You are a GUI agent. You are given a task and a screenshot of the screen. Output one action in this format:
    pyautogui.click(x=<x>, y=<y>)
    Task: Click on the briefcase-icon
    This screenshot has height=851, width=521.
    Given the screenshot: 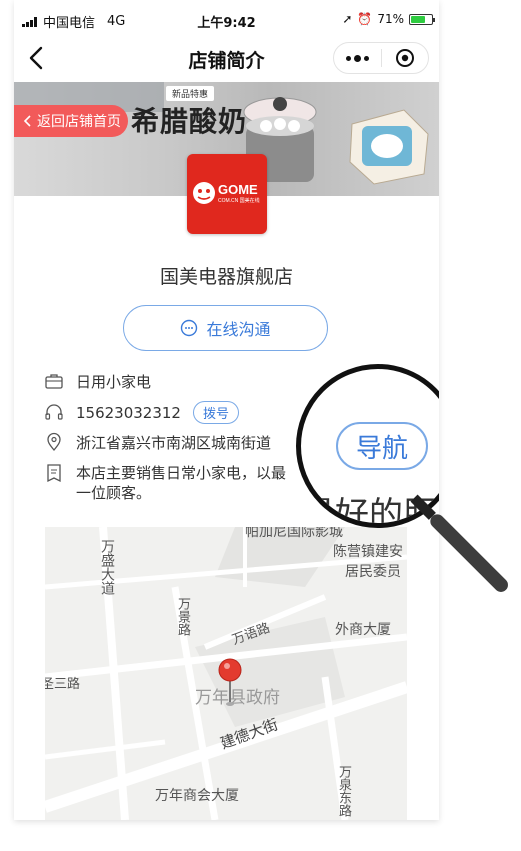 What is the action you would take?
    pyautogui.click(x=54, y=381)
    